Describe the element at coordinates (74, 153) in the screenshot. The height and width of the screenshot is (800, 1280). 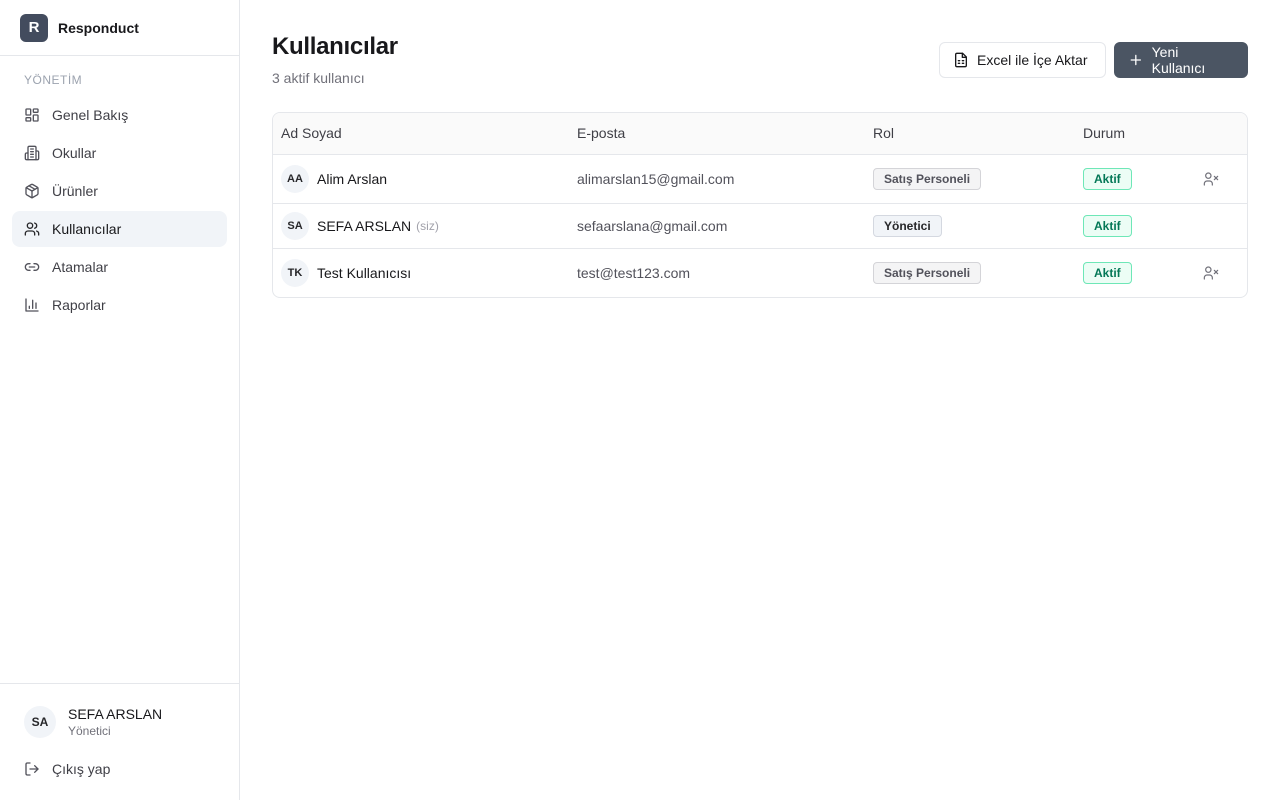
I see `sidebar-item-label: Okullar` at that location.